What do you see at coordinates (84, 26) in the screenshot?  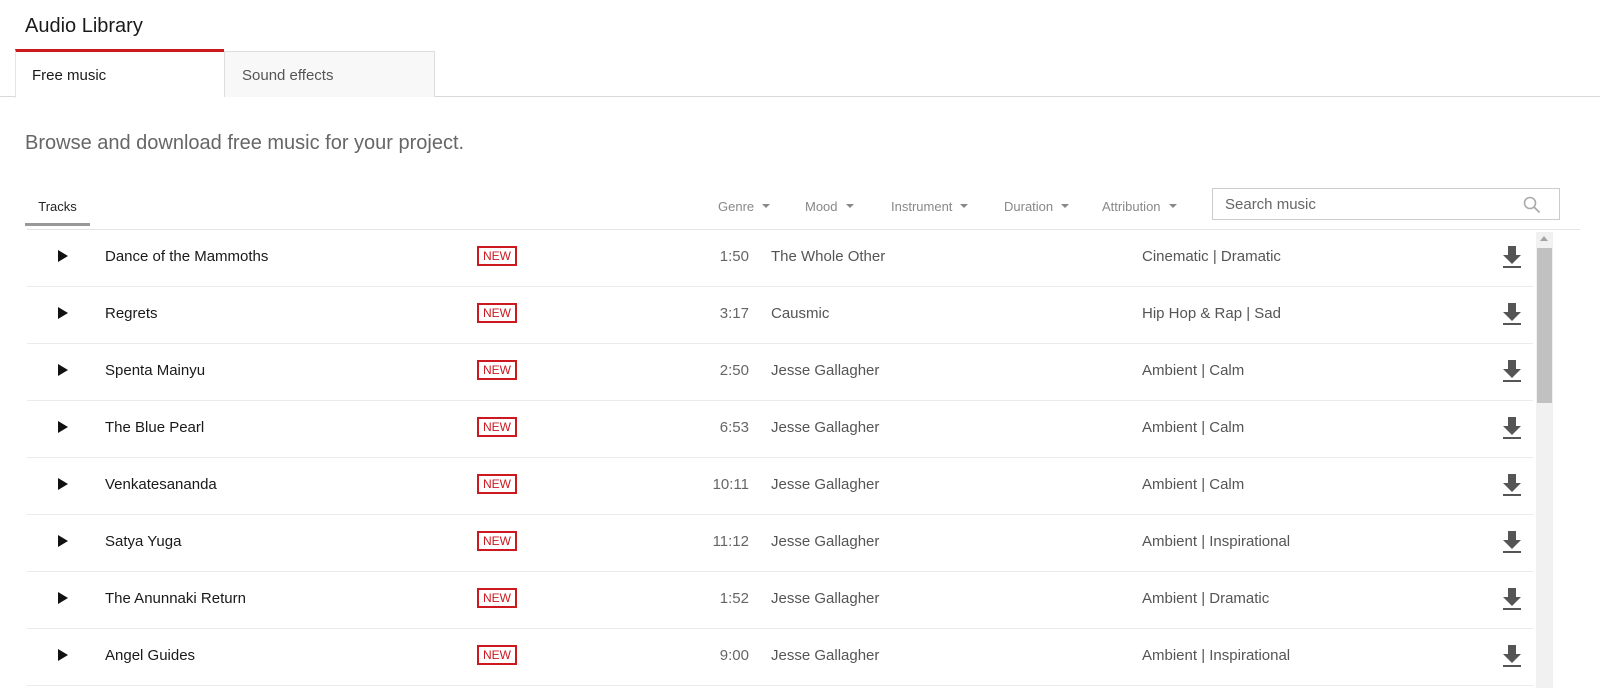 I see `page-title: Audio Library` at bounding box center [84, 26].